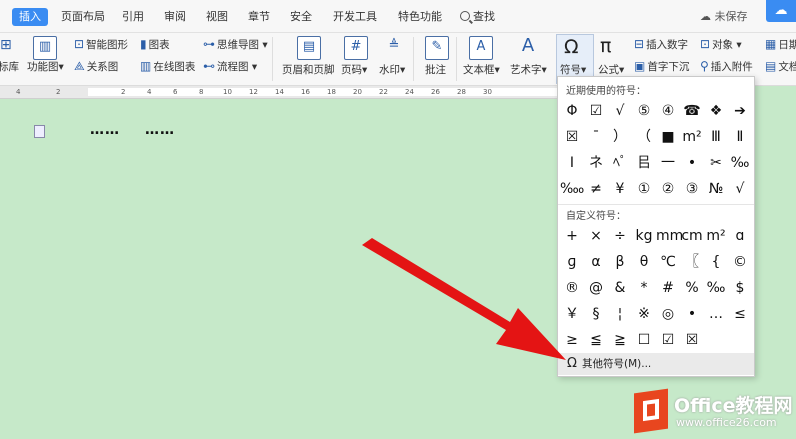  What do you see at coordinates (464, 299) in the screenshot?
I see `red-arrow-annotation` at bounding box center [464, 299].